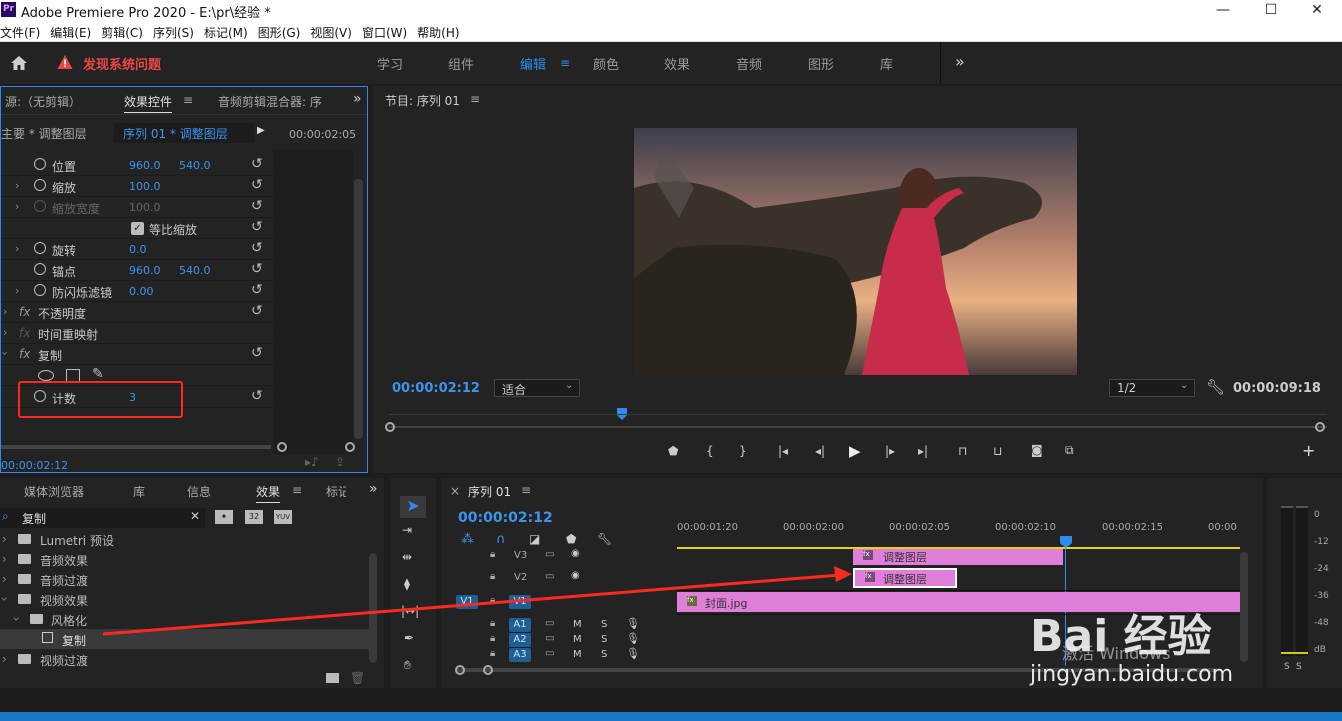  I want to click on watermark-url: jingyan.baidu.com, so click(1132, 674).